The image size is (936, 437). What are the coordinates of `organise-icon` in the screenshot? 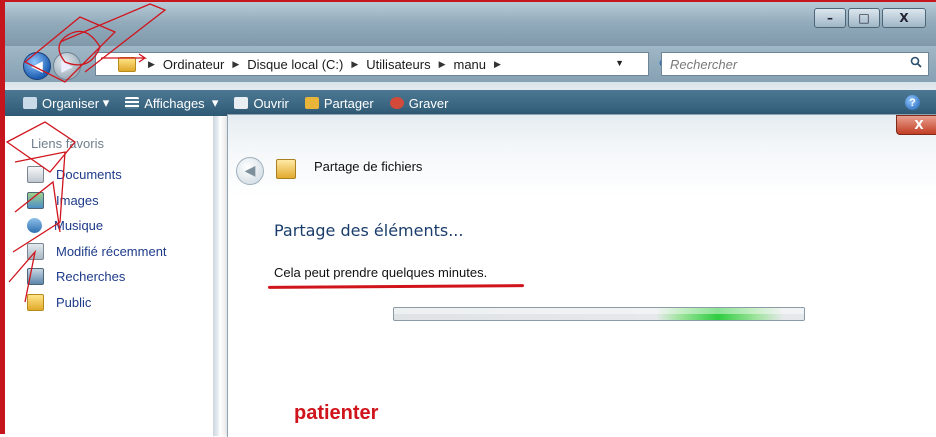 It's located at (30, 103).